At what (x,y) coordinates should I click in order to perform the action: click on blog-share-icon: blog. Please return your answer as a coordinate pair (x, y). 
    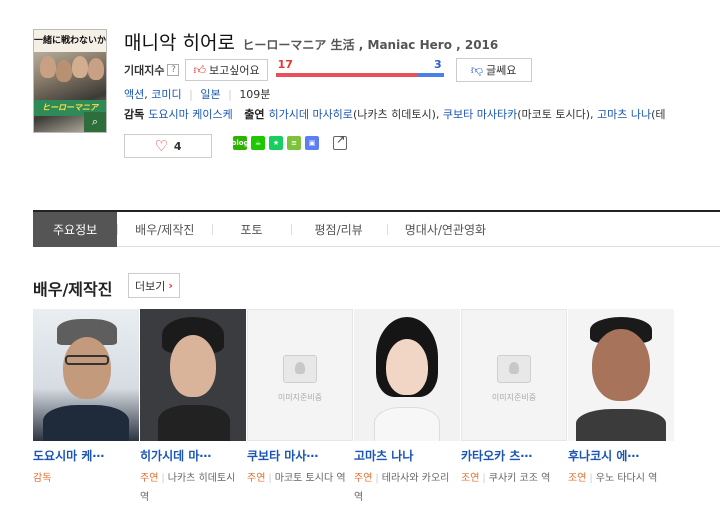
    Looking at the image, I should click on (240, 143).